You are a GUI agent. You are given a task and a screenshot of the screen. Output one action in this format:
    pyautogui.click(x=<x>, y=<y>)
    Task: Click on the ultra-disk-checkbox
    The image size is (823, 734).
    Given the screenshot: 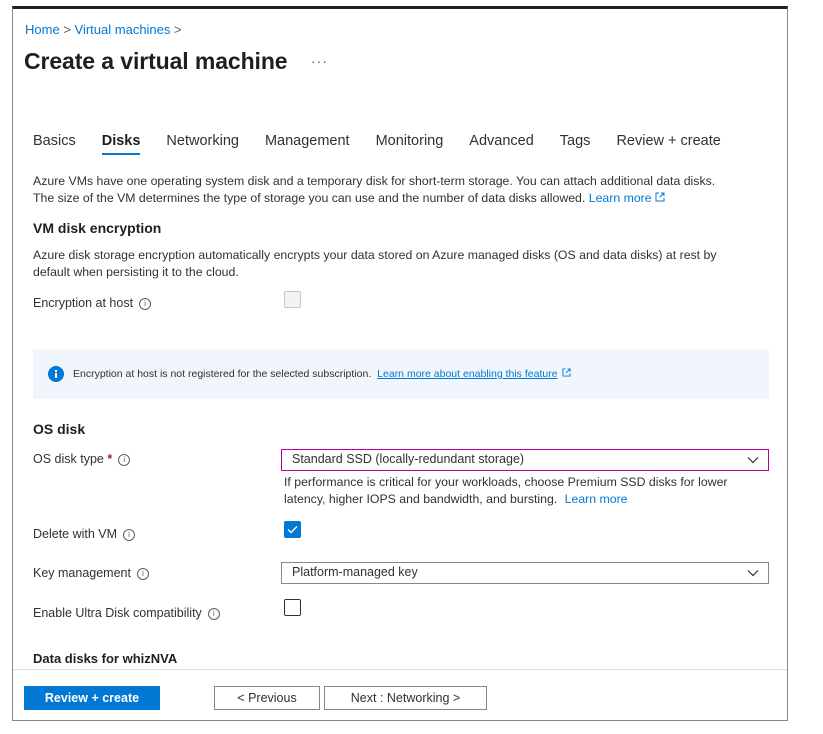 What is the action you would take?
    pyautogui.click(x=292, y=607)
    